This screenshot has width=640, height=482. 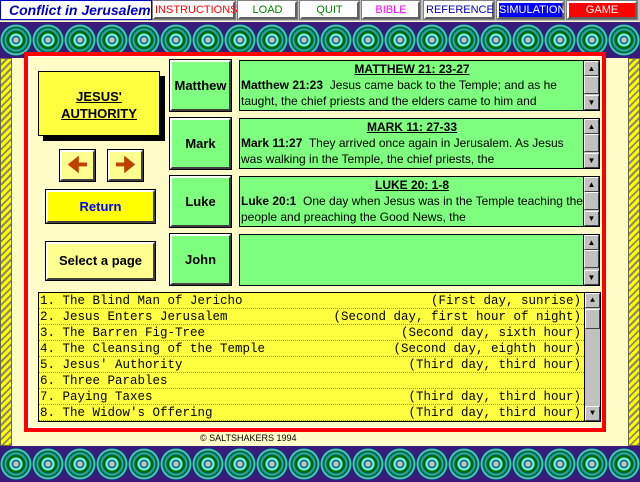 I want to click on menu-game-button: GAME, so click(x=602, y=10).